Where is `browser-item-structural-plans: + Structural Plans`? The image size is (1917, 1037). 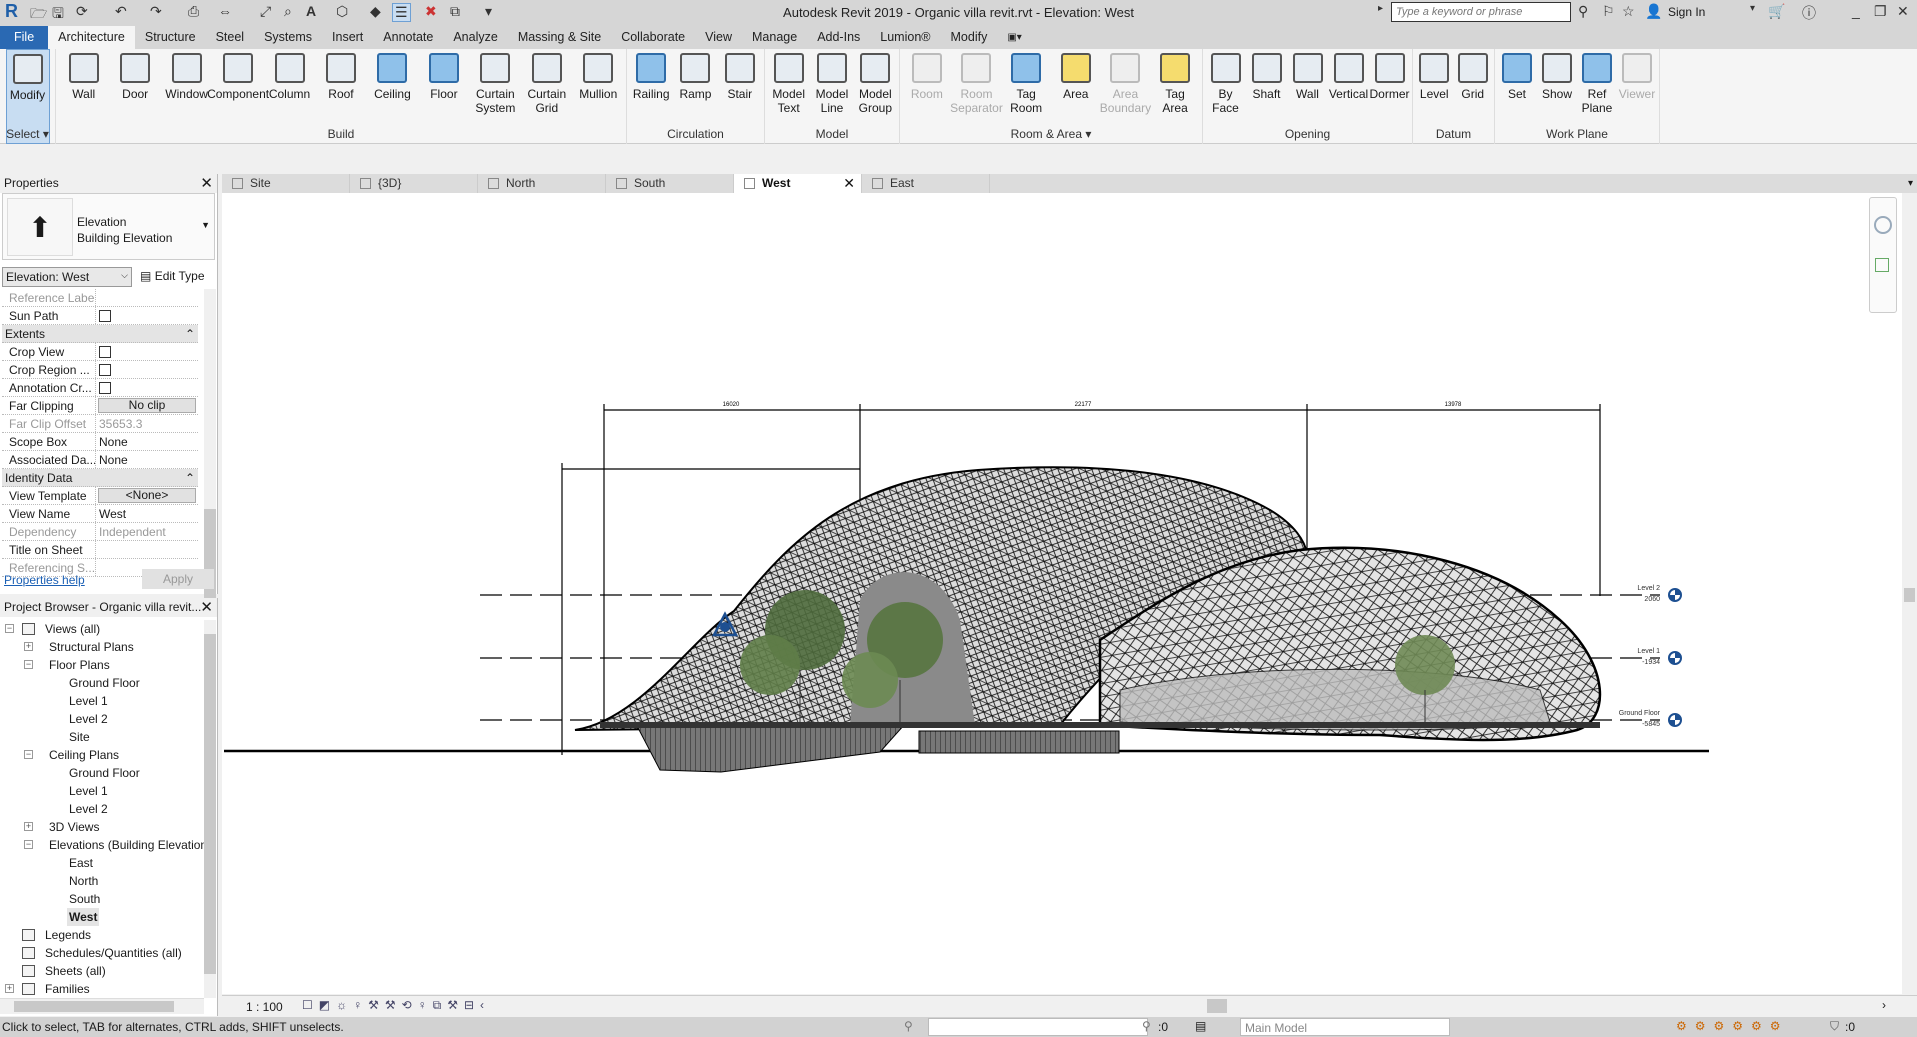 browser-item-structural-plans: + Structural Plans is located at coordinates (102, 647).